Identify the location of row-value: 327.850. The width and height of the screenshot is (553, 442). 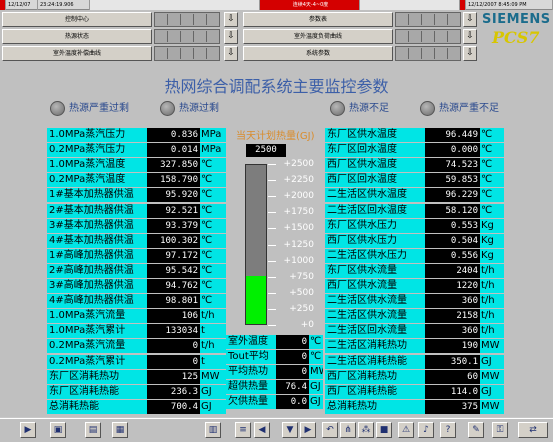
(173, 165).